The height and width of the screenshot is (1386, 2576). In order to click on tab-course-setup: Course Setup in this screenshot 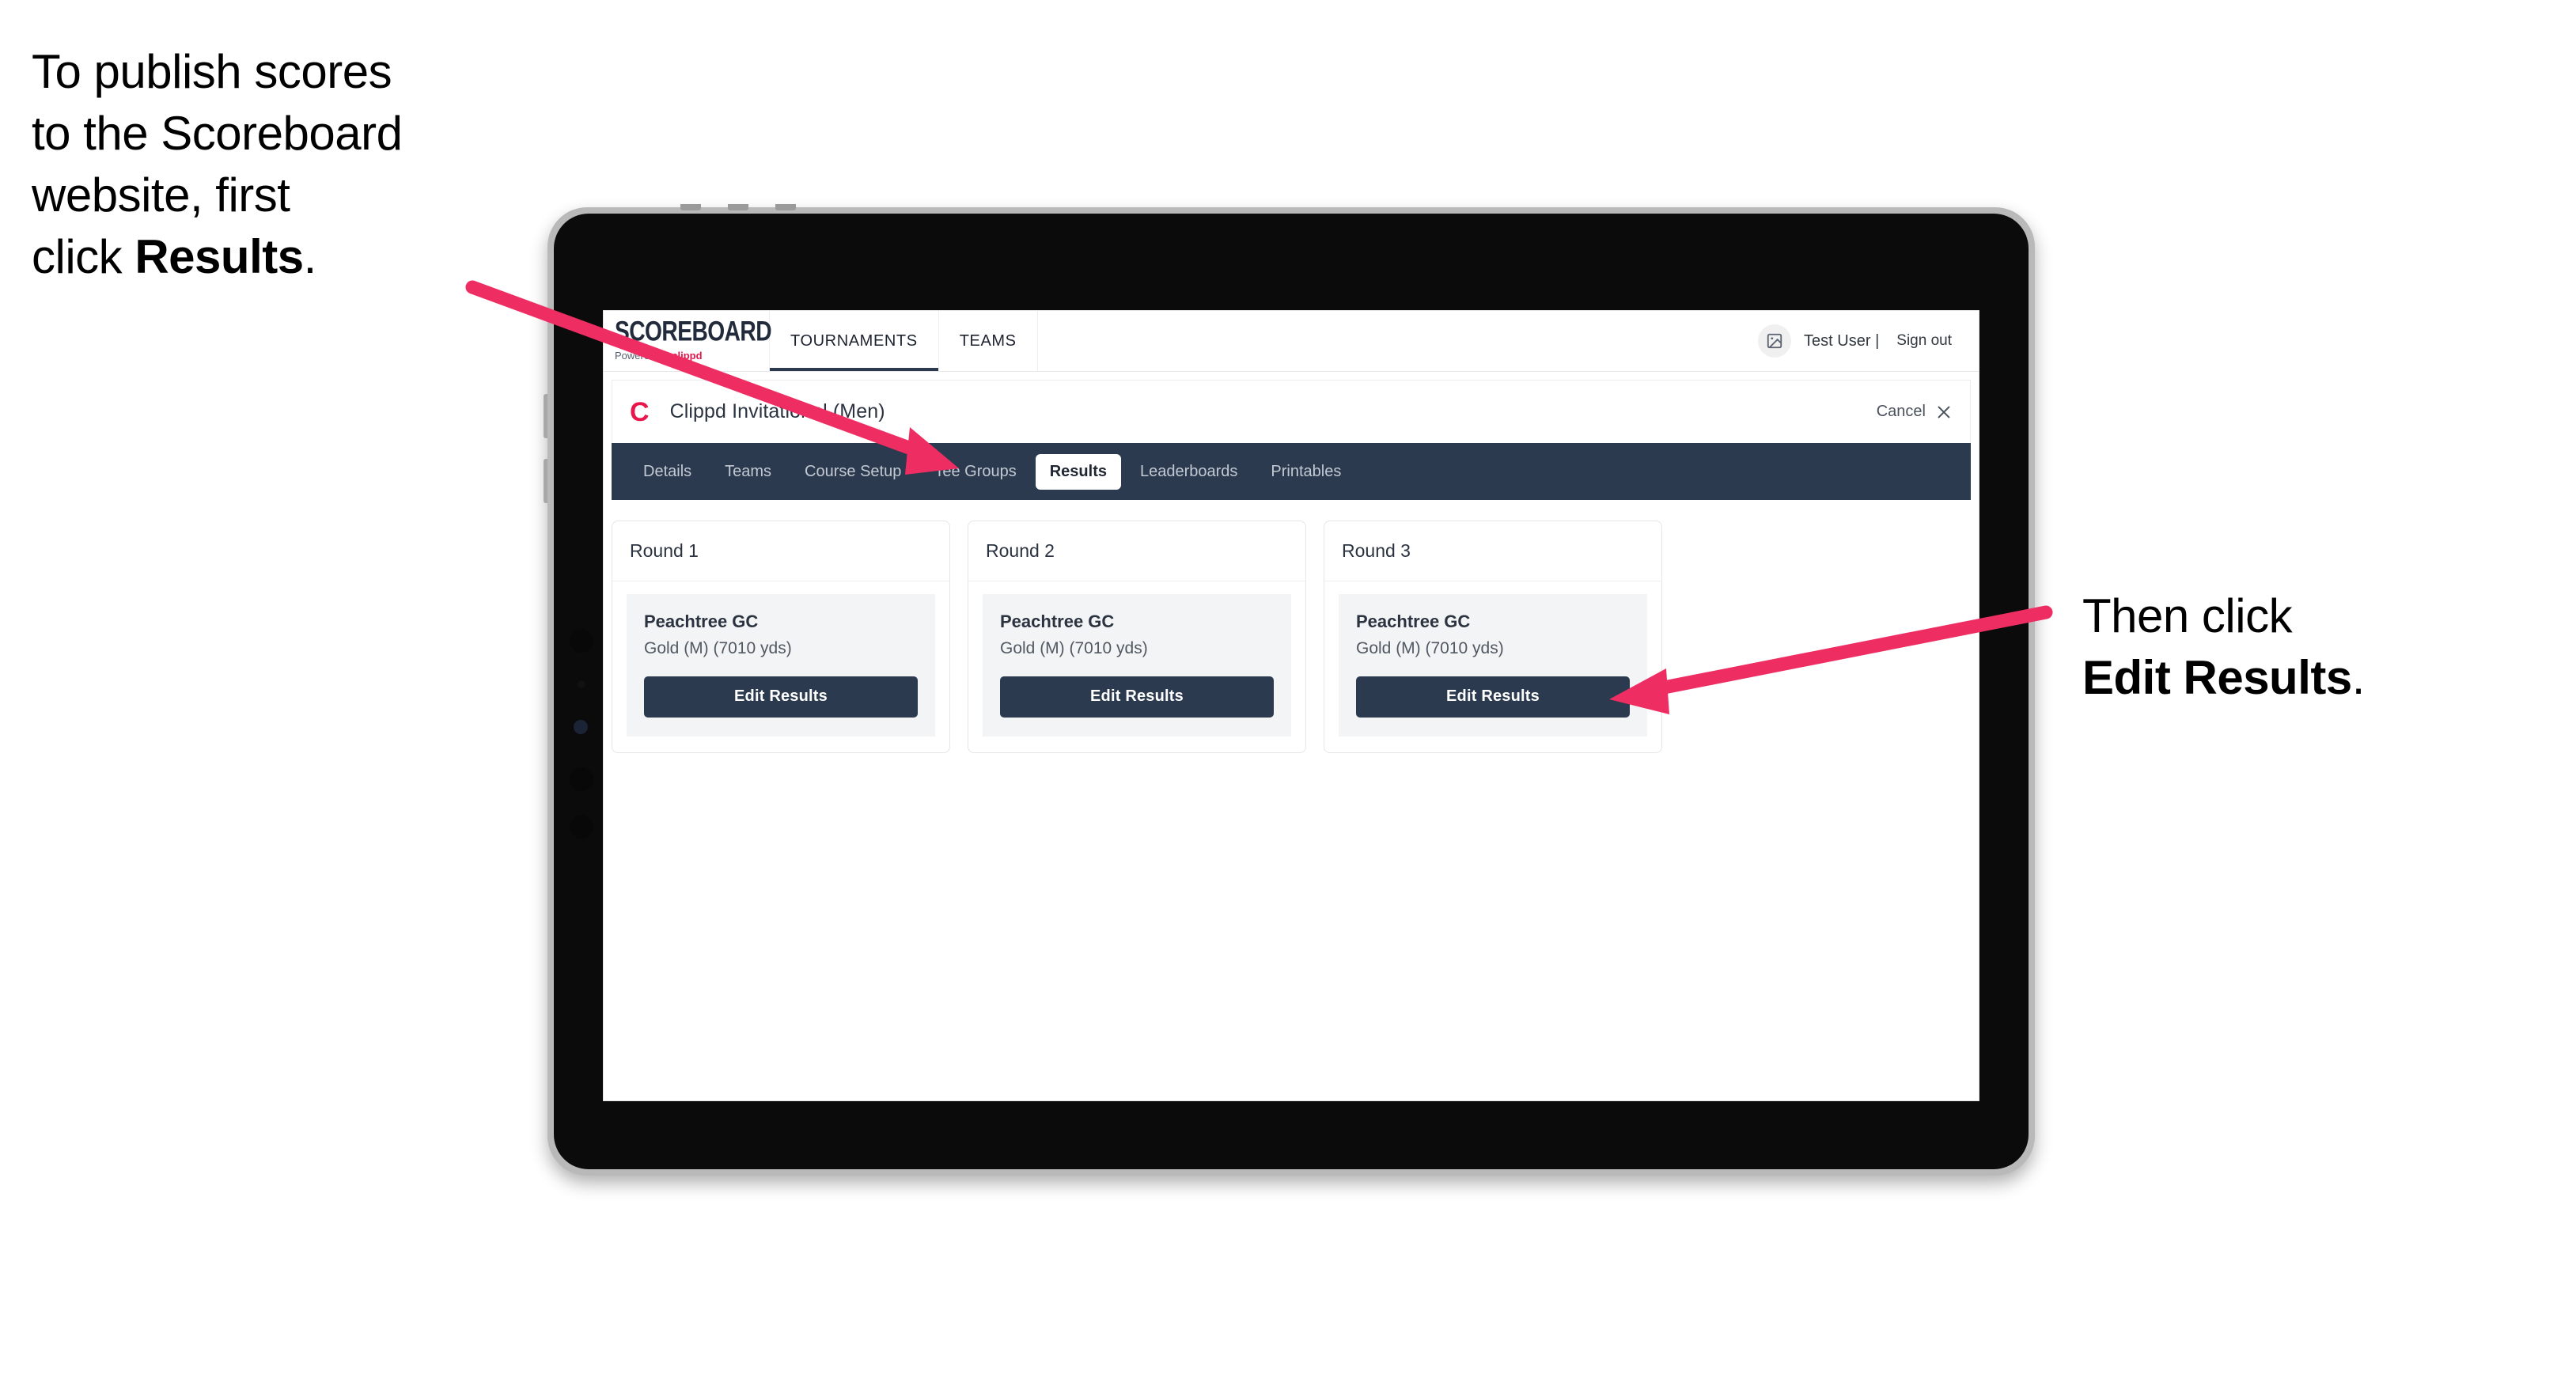, I will do `click(852, 472)`.